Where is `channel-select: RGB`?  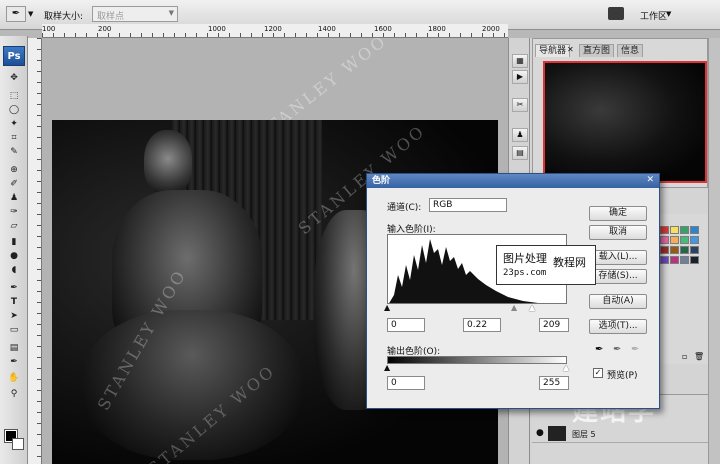 channel-select: RGB is located at coordinates (468, 205).